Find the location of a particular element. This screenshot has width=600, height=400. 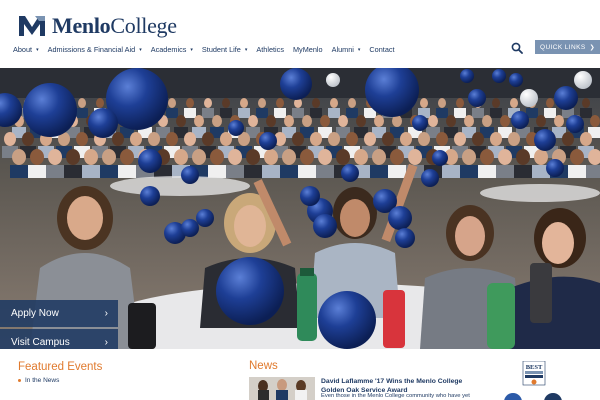

nav-item-label: Alumni is located at coordinates (342, 49).